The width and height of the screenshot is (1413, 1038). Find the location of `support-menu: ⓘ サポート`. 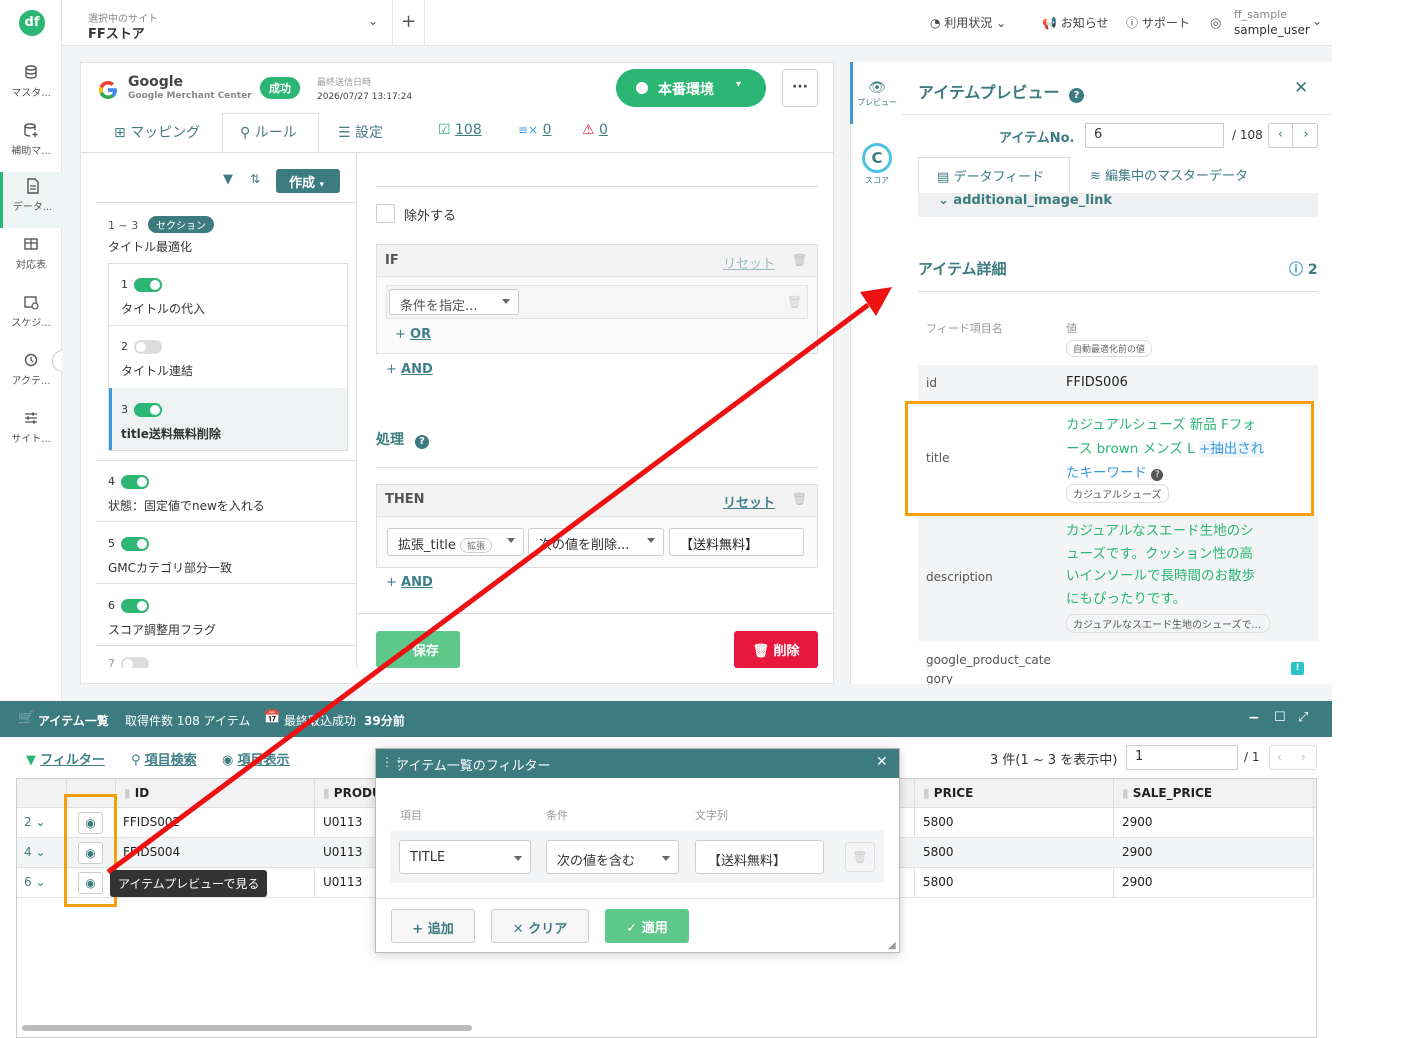

support-menu: ⓘ サポート is located at coordinates (1158, 22).